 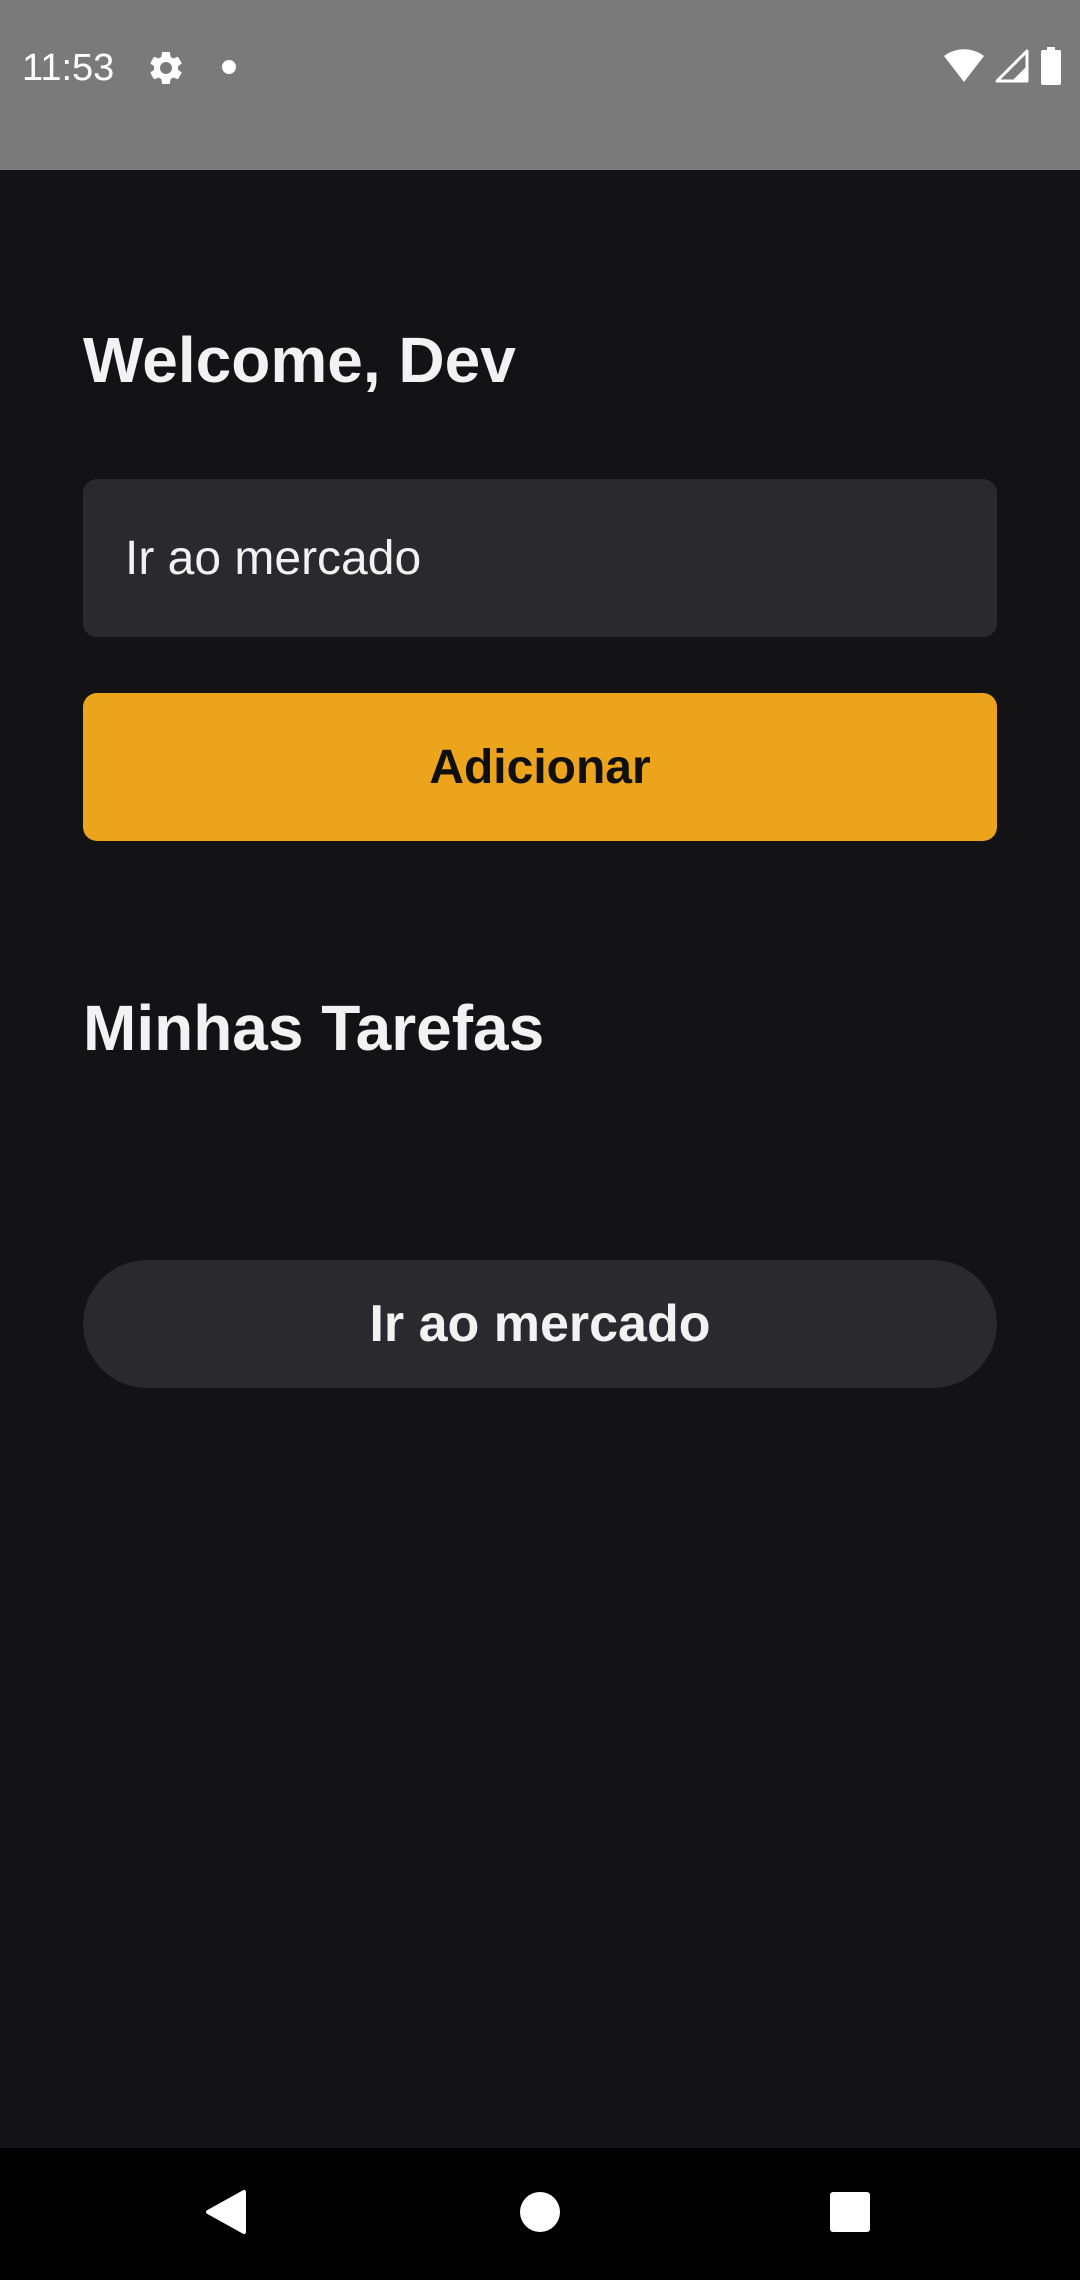 I want to click on home-button, so click(x=540, y=2214).